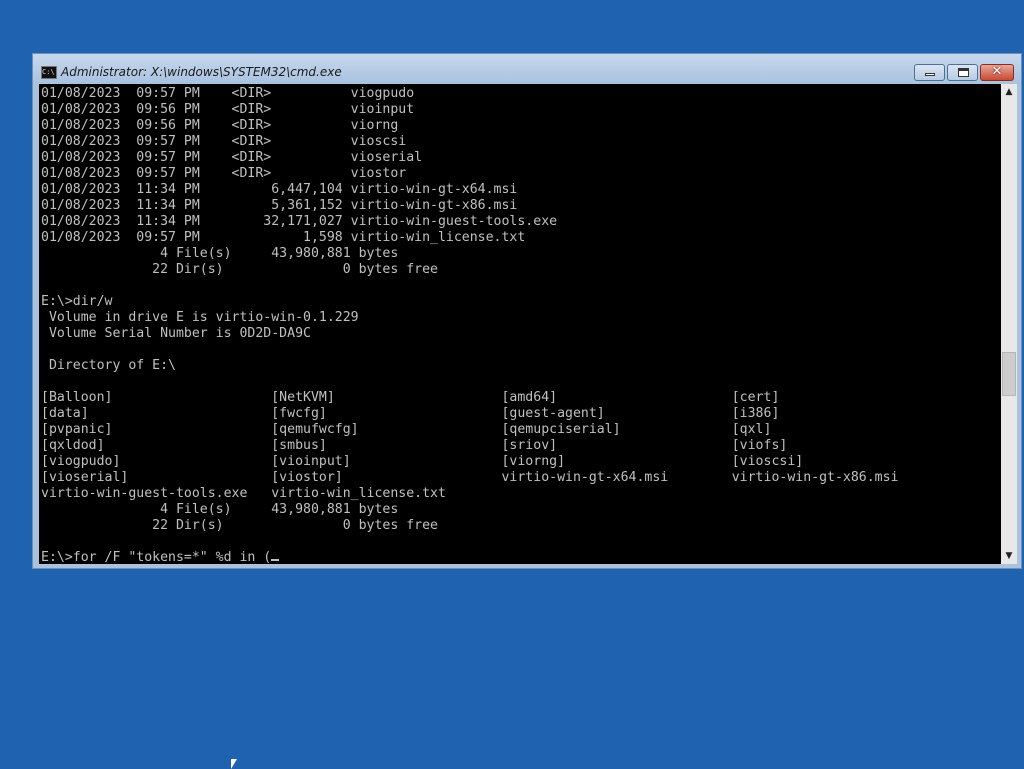 This screenshot has width=1024, height=769. What do you see at coordinates (1009, 374) in the screenshot?
I see `scrollbar-thumb` at bounding box center [1009, 374].